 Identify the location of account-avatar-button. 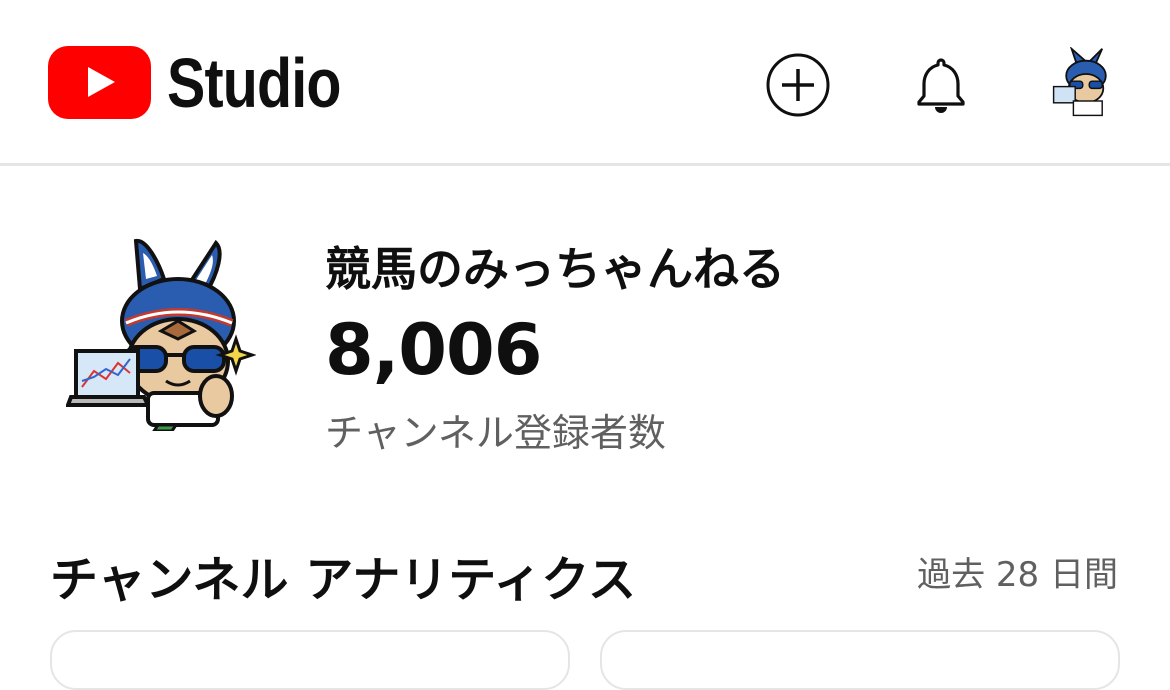
(1086, 83).